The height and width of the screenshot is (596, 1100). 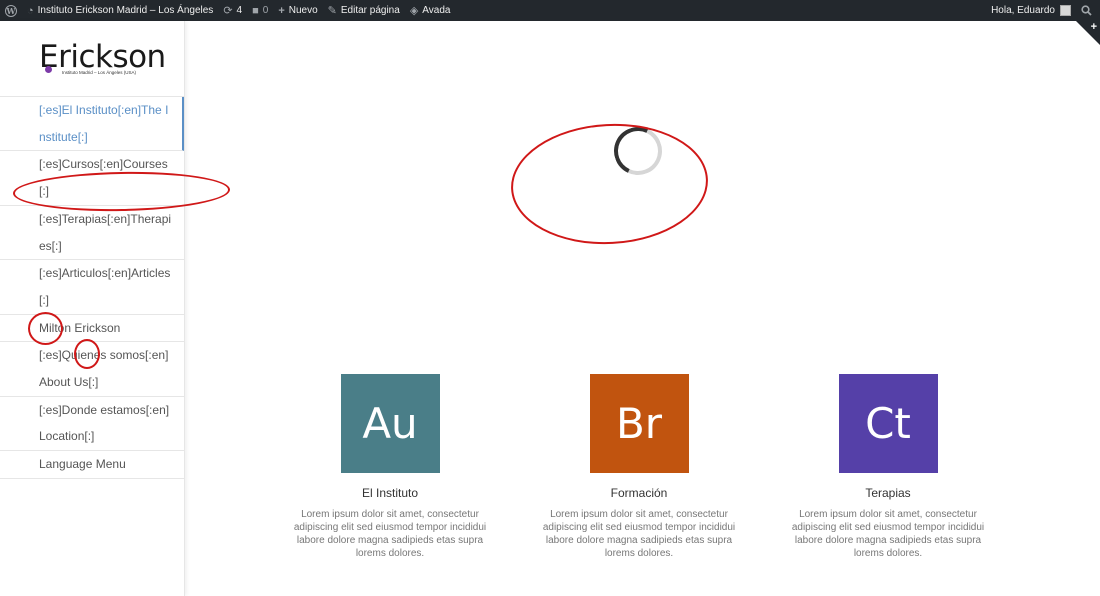 I want to click on logo-subtitle: Instituto Madrid – Los Ángeles (USA), so click(x=99, y=72).